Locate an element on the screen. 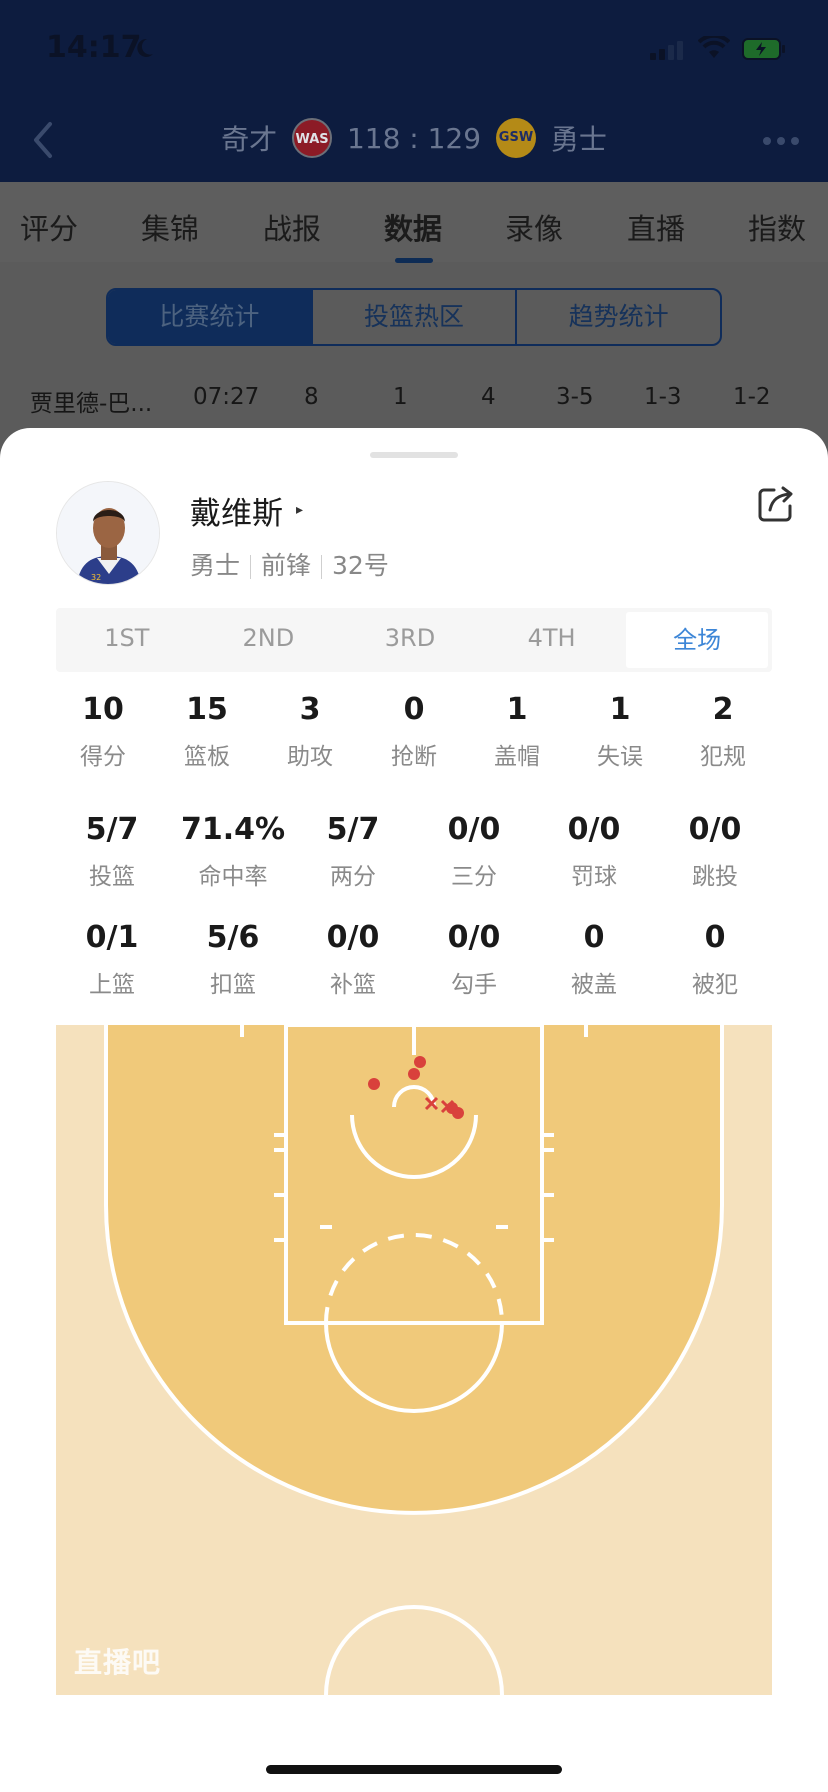 The width and height of the screenshot is (828, 1792). more-icon is located at coordinates (781, 141).